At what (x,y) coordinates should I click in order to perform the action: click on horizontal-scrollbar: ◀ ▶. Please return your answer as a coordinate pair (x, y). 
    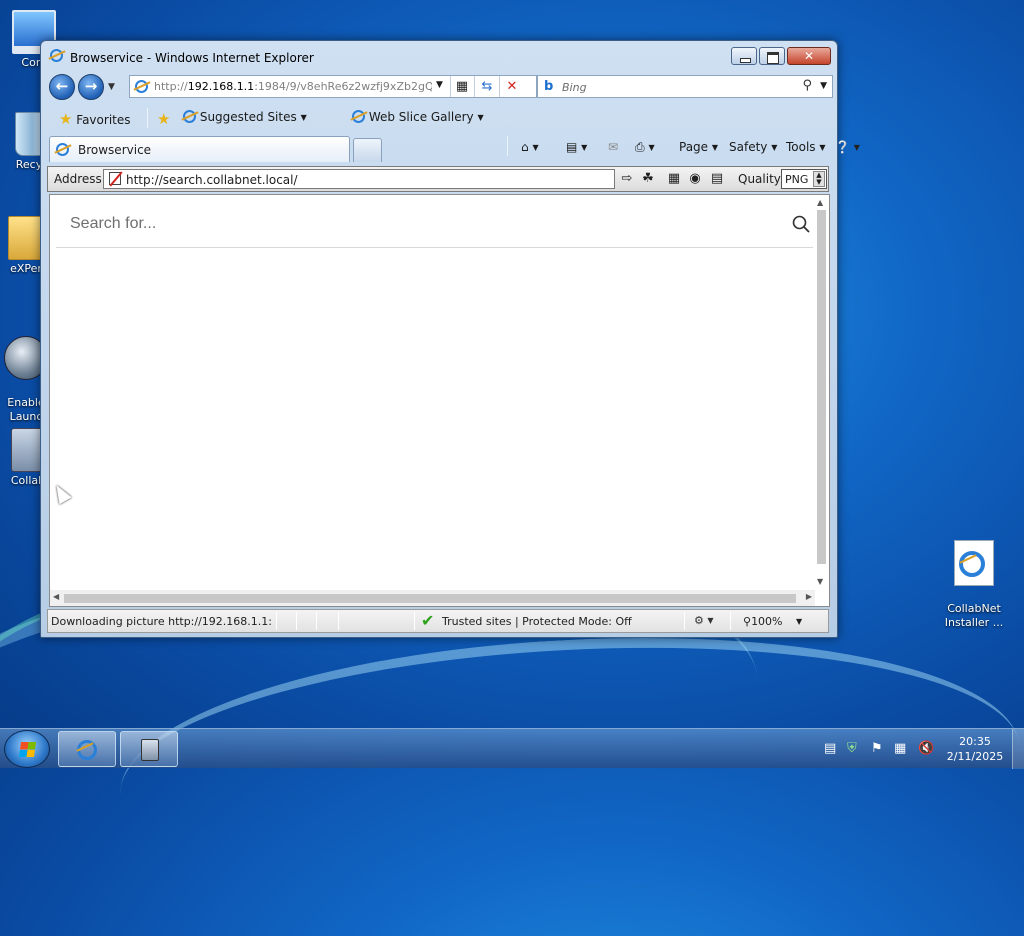
    Looking at the image, I should click on (432, 598).